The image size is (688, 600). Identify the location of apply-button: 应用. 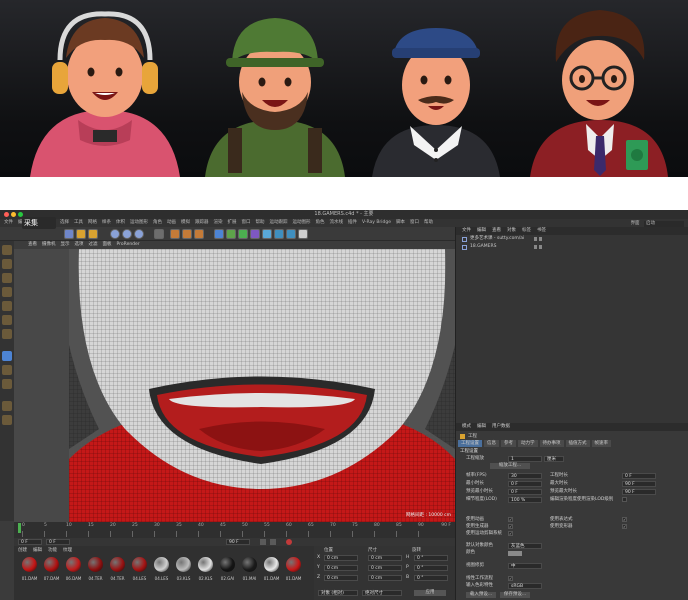
(430, 593).